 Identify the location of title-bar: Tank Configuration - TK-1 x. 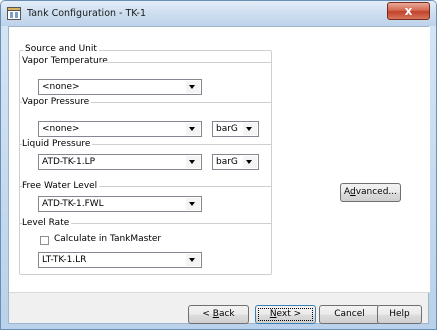
(218, 13).